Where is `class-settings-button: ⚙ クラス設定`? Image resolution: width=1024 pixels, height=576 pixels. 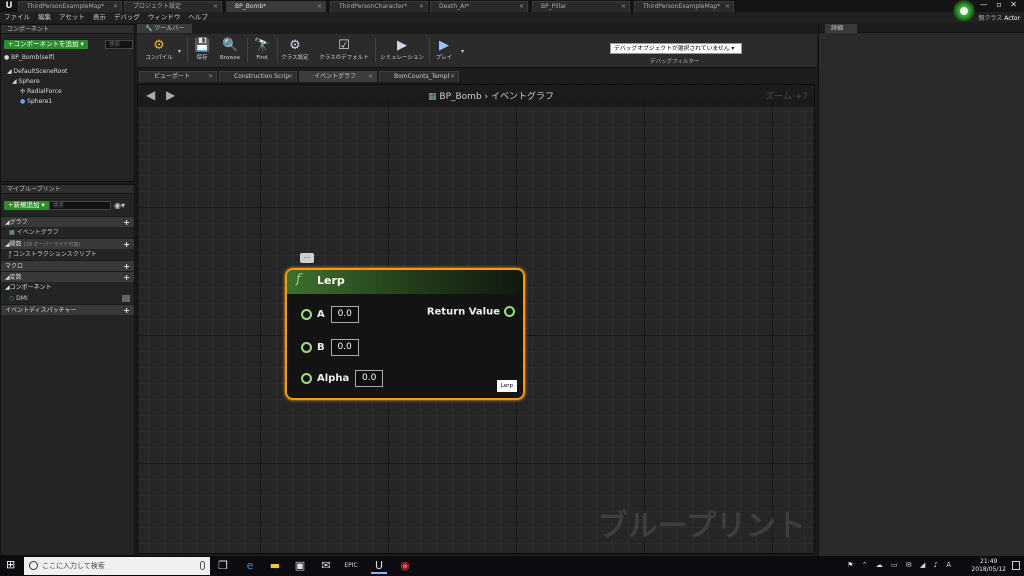 class-settings-button: ⚙ クラス設定 is located at coordinates (295, 51).